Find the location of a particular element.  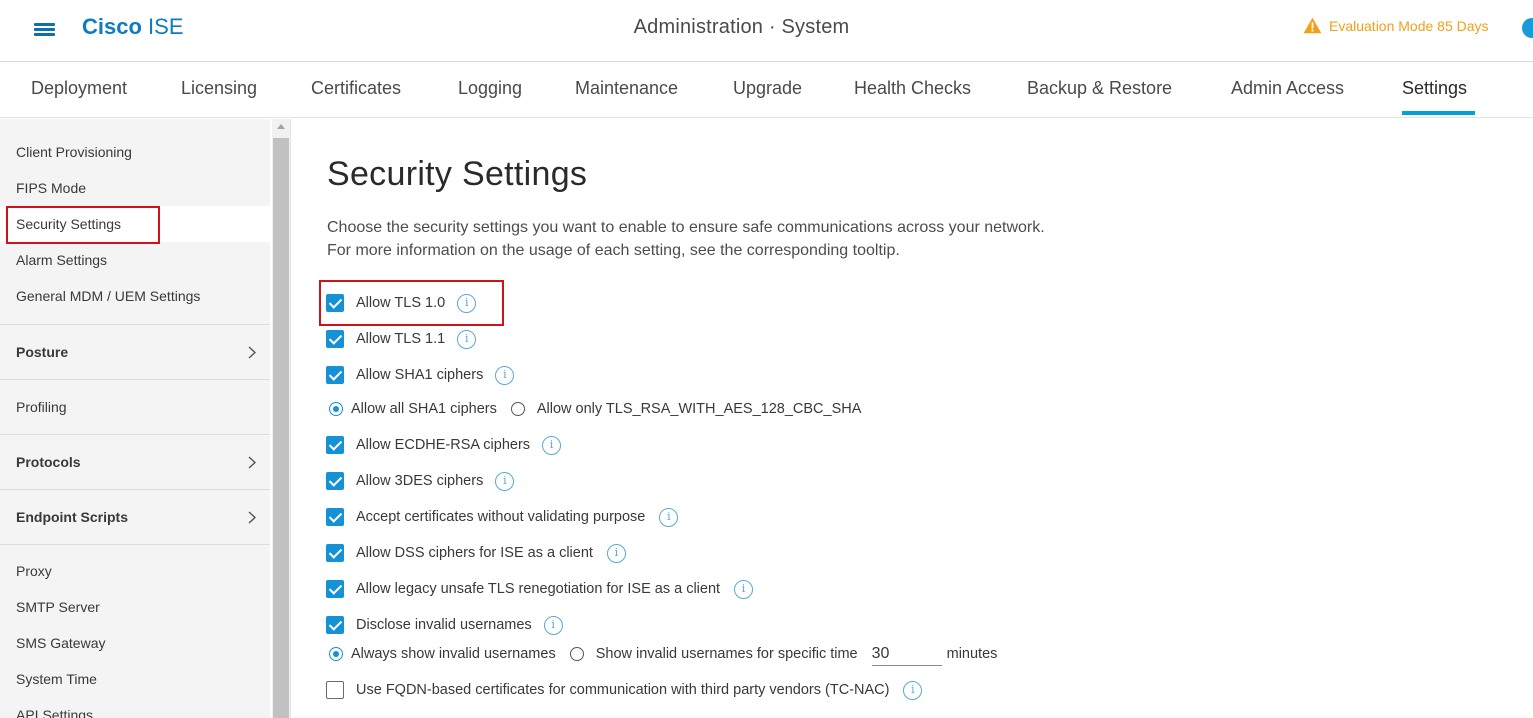

option-label: Allow ECDHE-RSA ciphers is located at coordinates (443, 445).